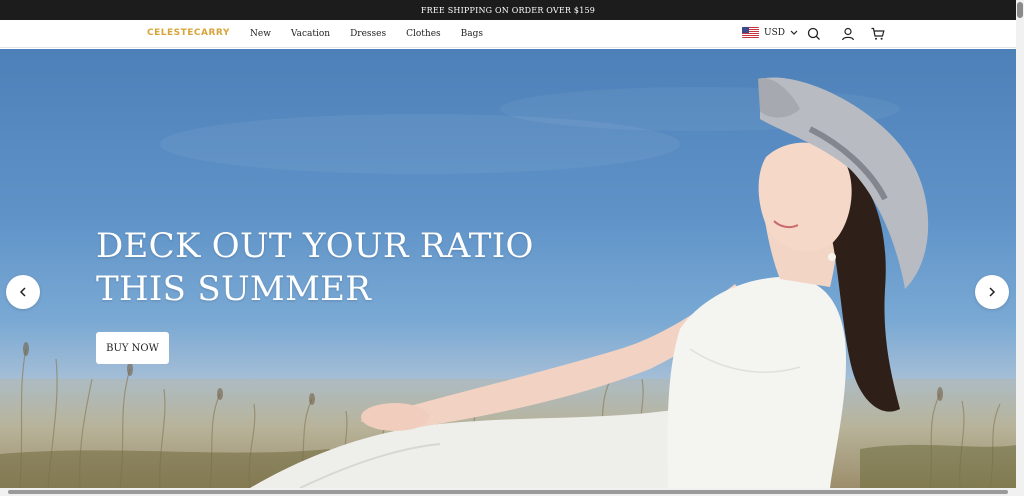  I want to click on chevron-down-icon, so click(794, 33).